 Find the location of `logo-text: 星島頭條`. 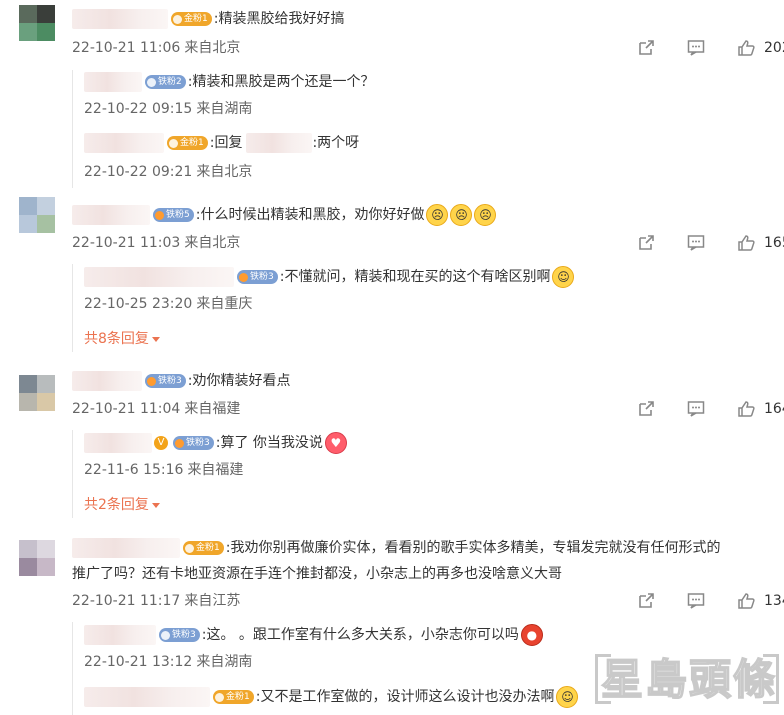

logo-text: 星島頭條 is located at coordinates (689, 680).